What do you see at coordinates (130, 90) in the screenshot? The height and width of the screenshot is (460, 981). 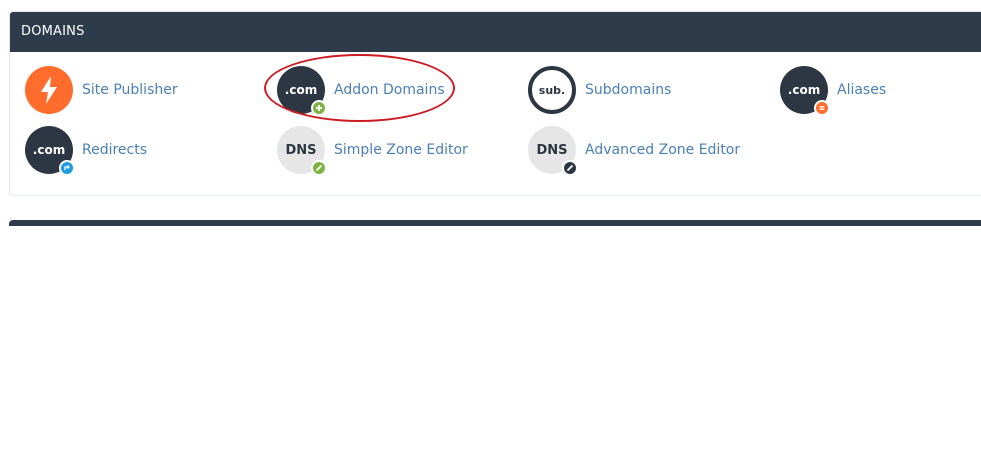 I see `item-label: Site Publisher` at bounding box center [130, 90].